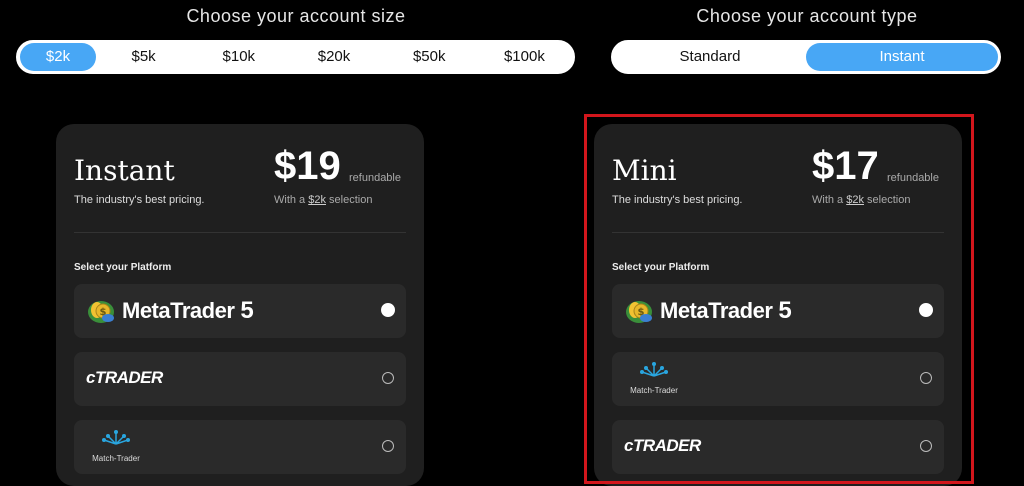 Image resolution: width=1024 pixels, height=486 pixels. Describe the element at coordinates (429, 57) in the screenshot. I see `size-option-50k: $50k` at that location.